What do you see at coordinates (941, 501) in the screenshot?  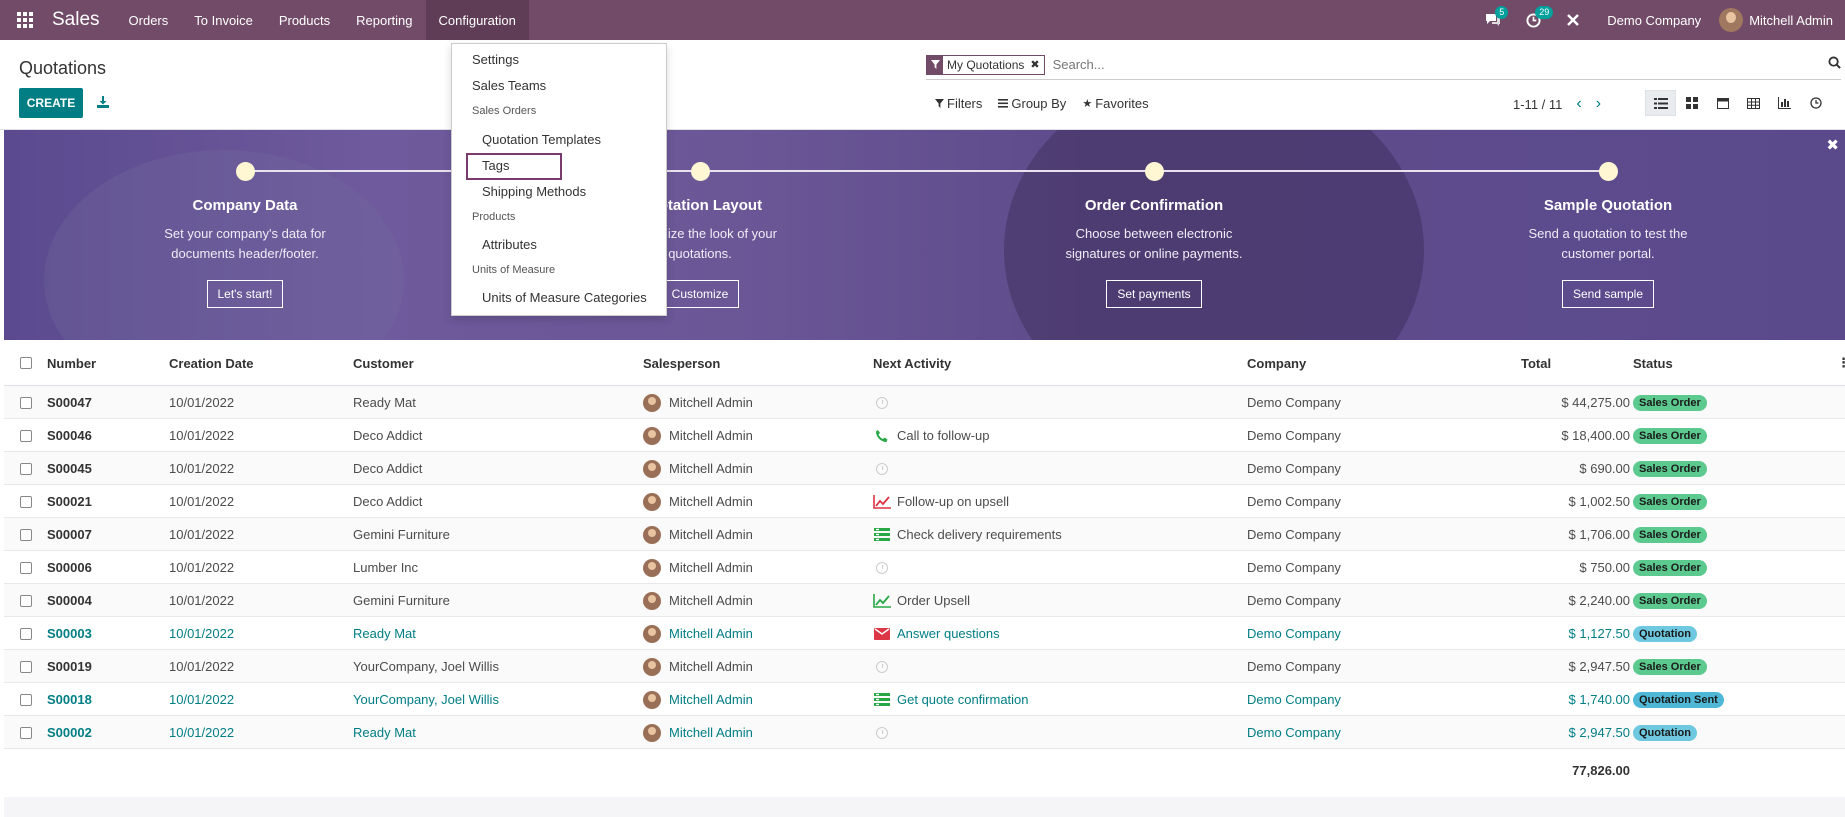 I see `next-activity: Follow-up on upsell` at bounding box center [941, 501].